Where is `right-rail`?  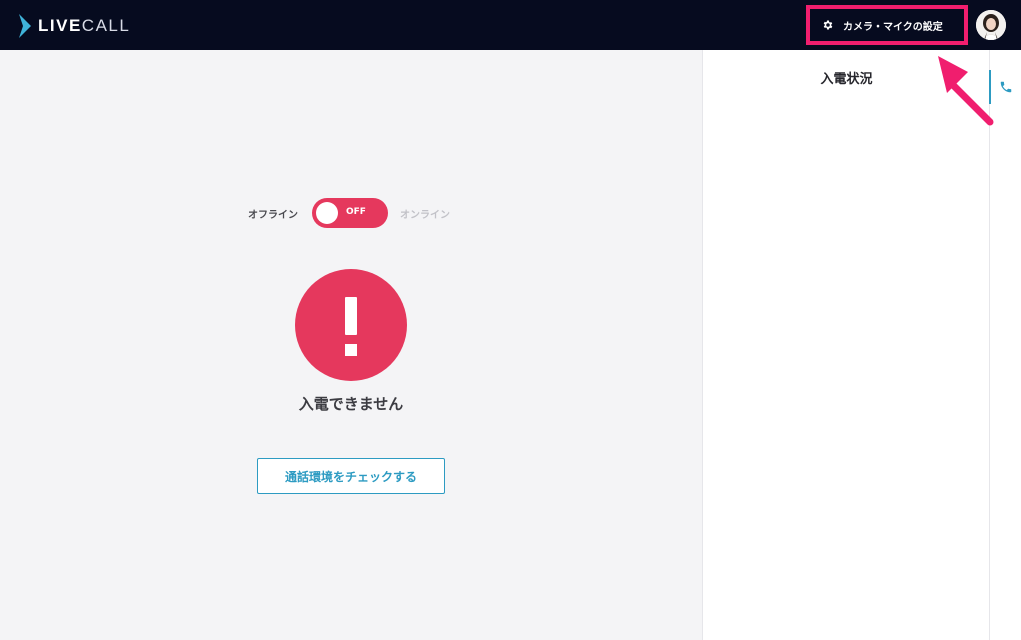 right-rail is located at coordinates (1005, 345).